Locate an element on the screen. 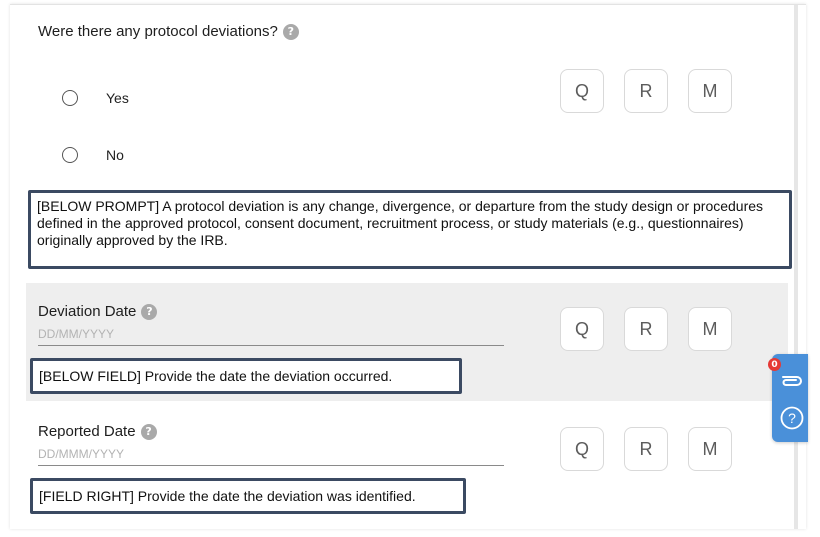 This screenshot has width=820, height=537. paperclip-icon is located at coordinates (792, 378).